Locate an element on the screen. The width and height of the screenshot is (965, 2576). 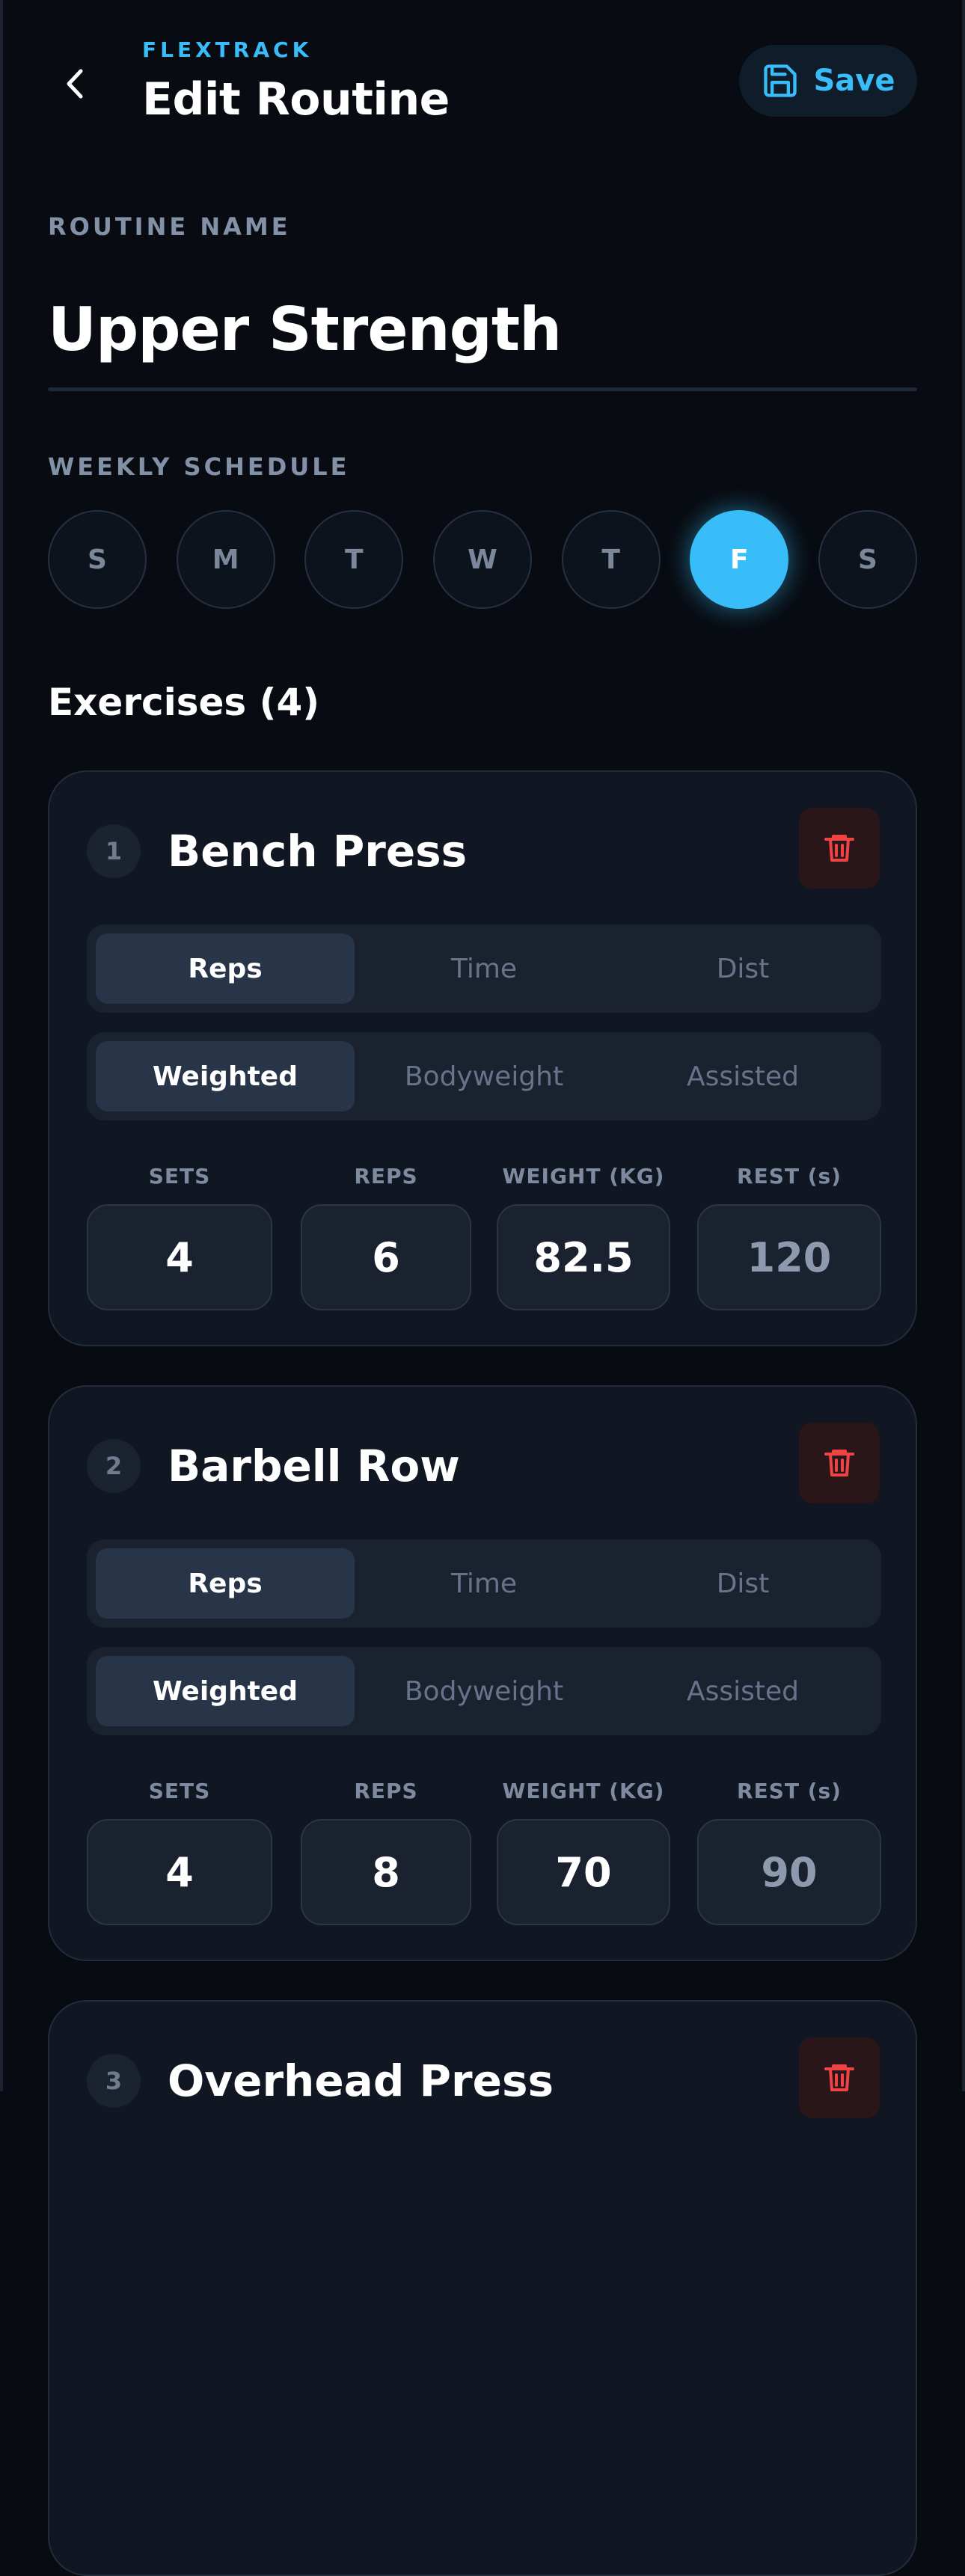
exercise-index: 2 is located at coordinates (114, 1466).